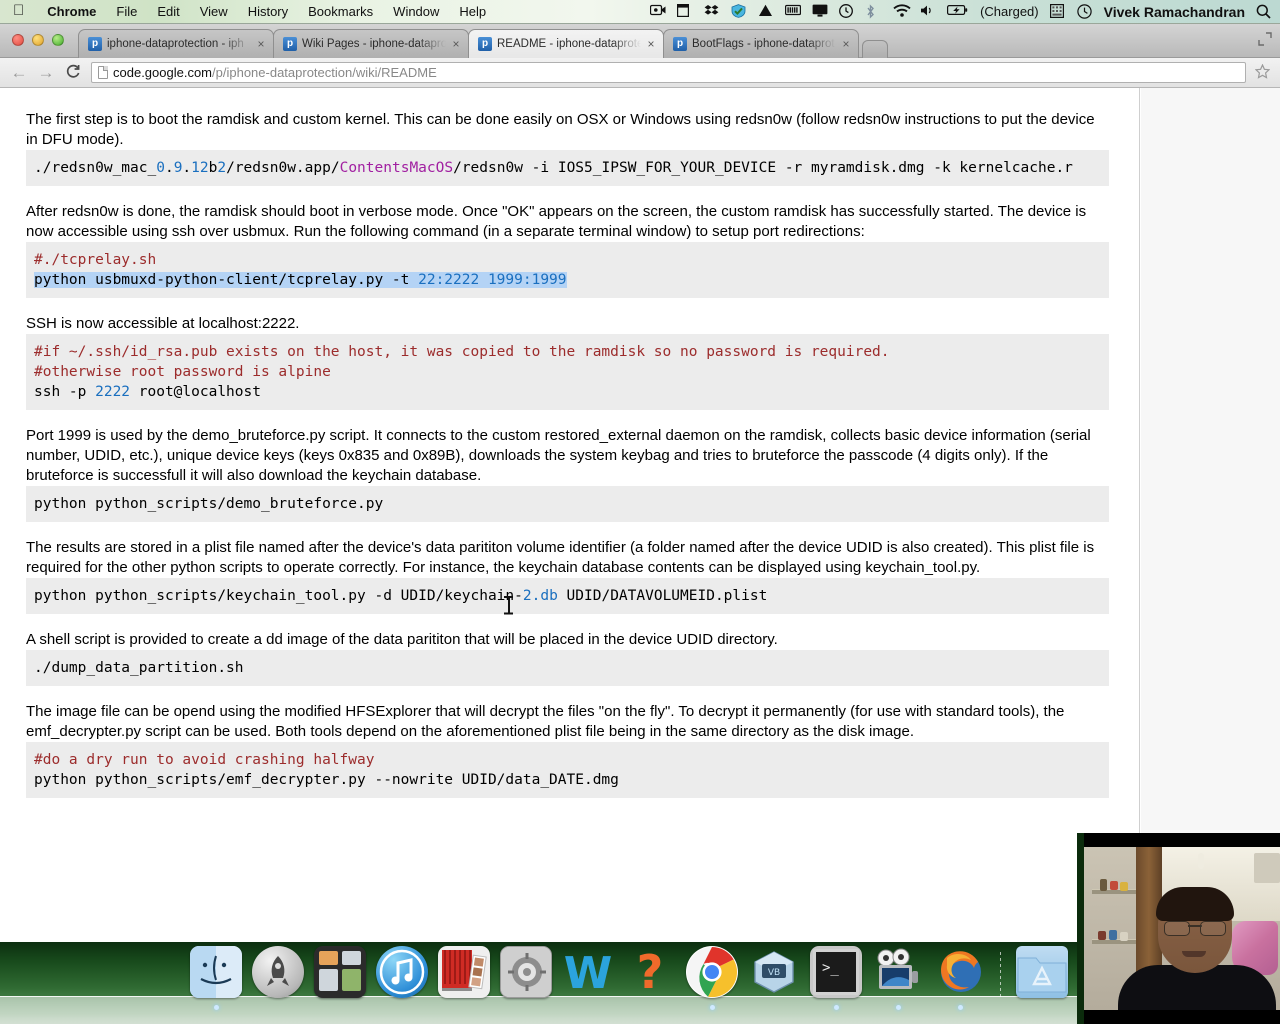  Describe the element at coordinates (216, 972) in the screenshot. I see `finder-icon` at that location.